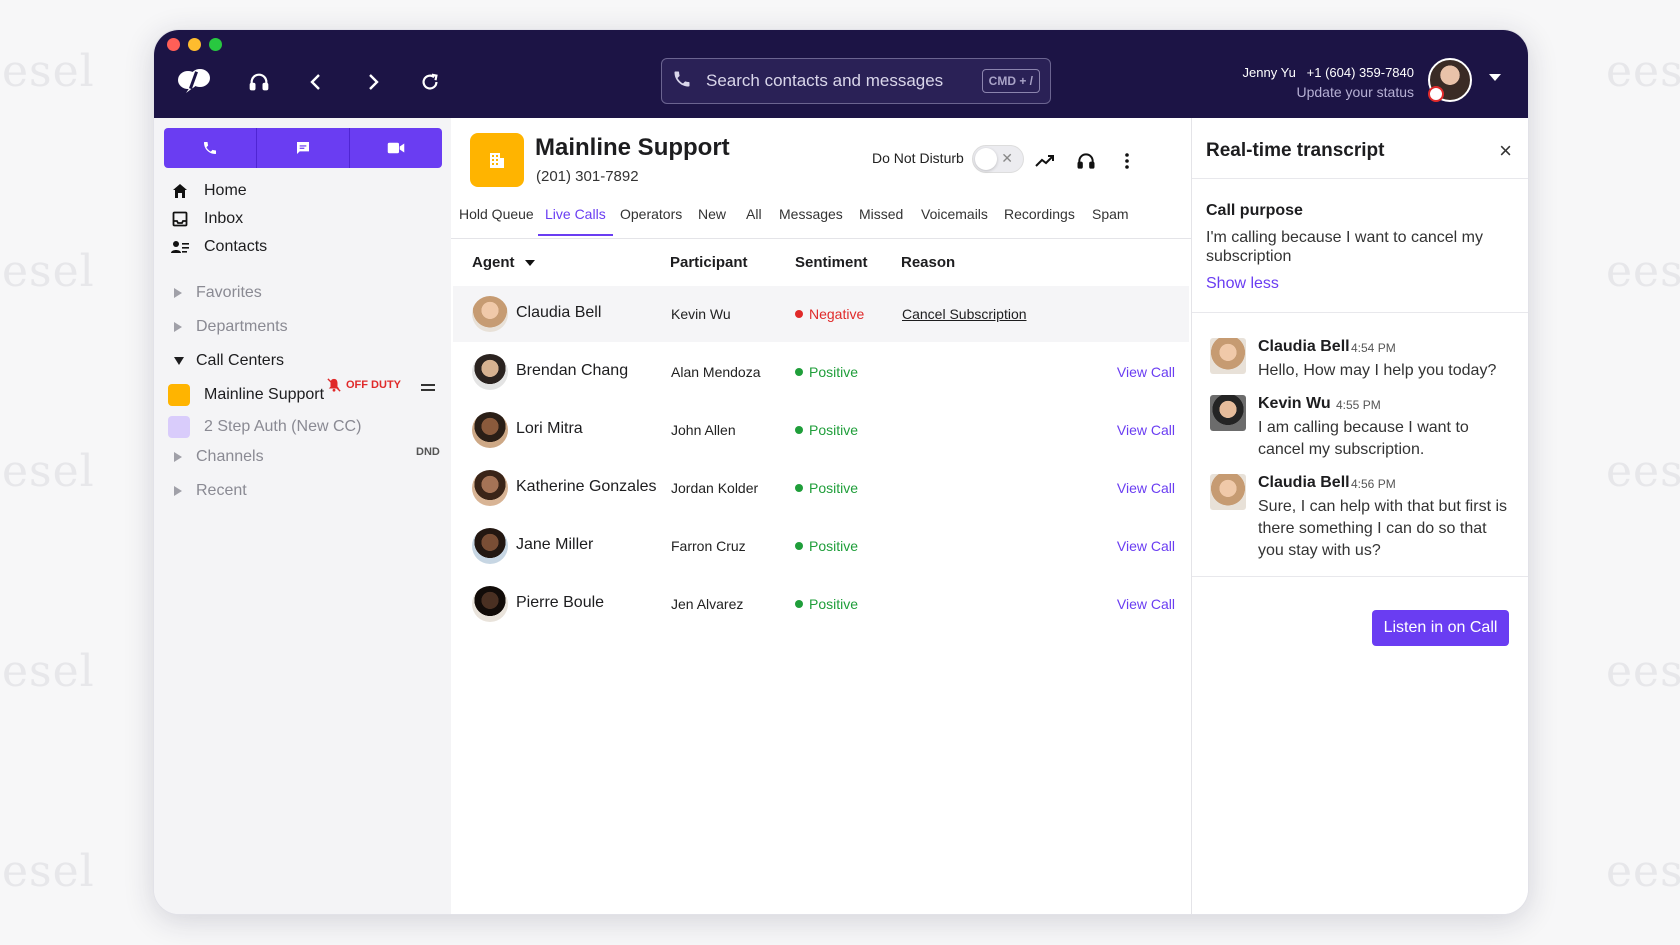 The height and width of the screenshot is (945, 1680). I want to click on agent-name: Brendan Chang, so click(572, 370).